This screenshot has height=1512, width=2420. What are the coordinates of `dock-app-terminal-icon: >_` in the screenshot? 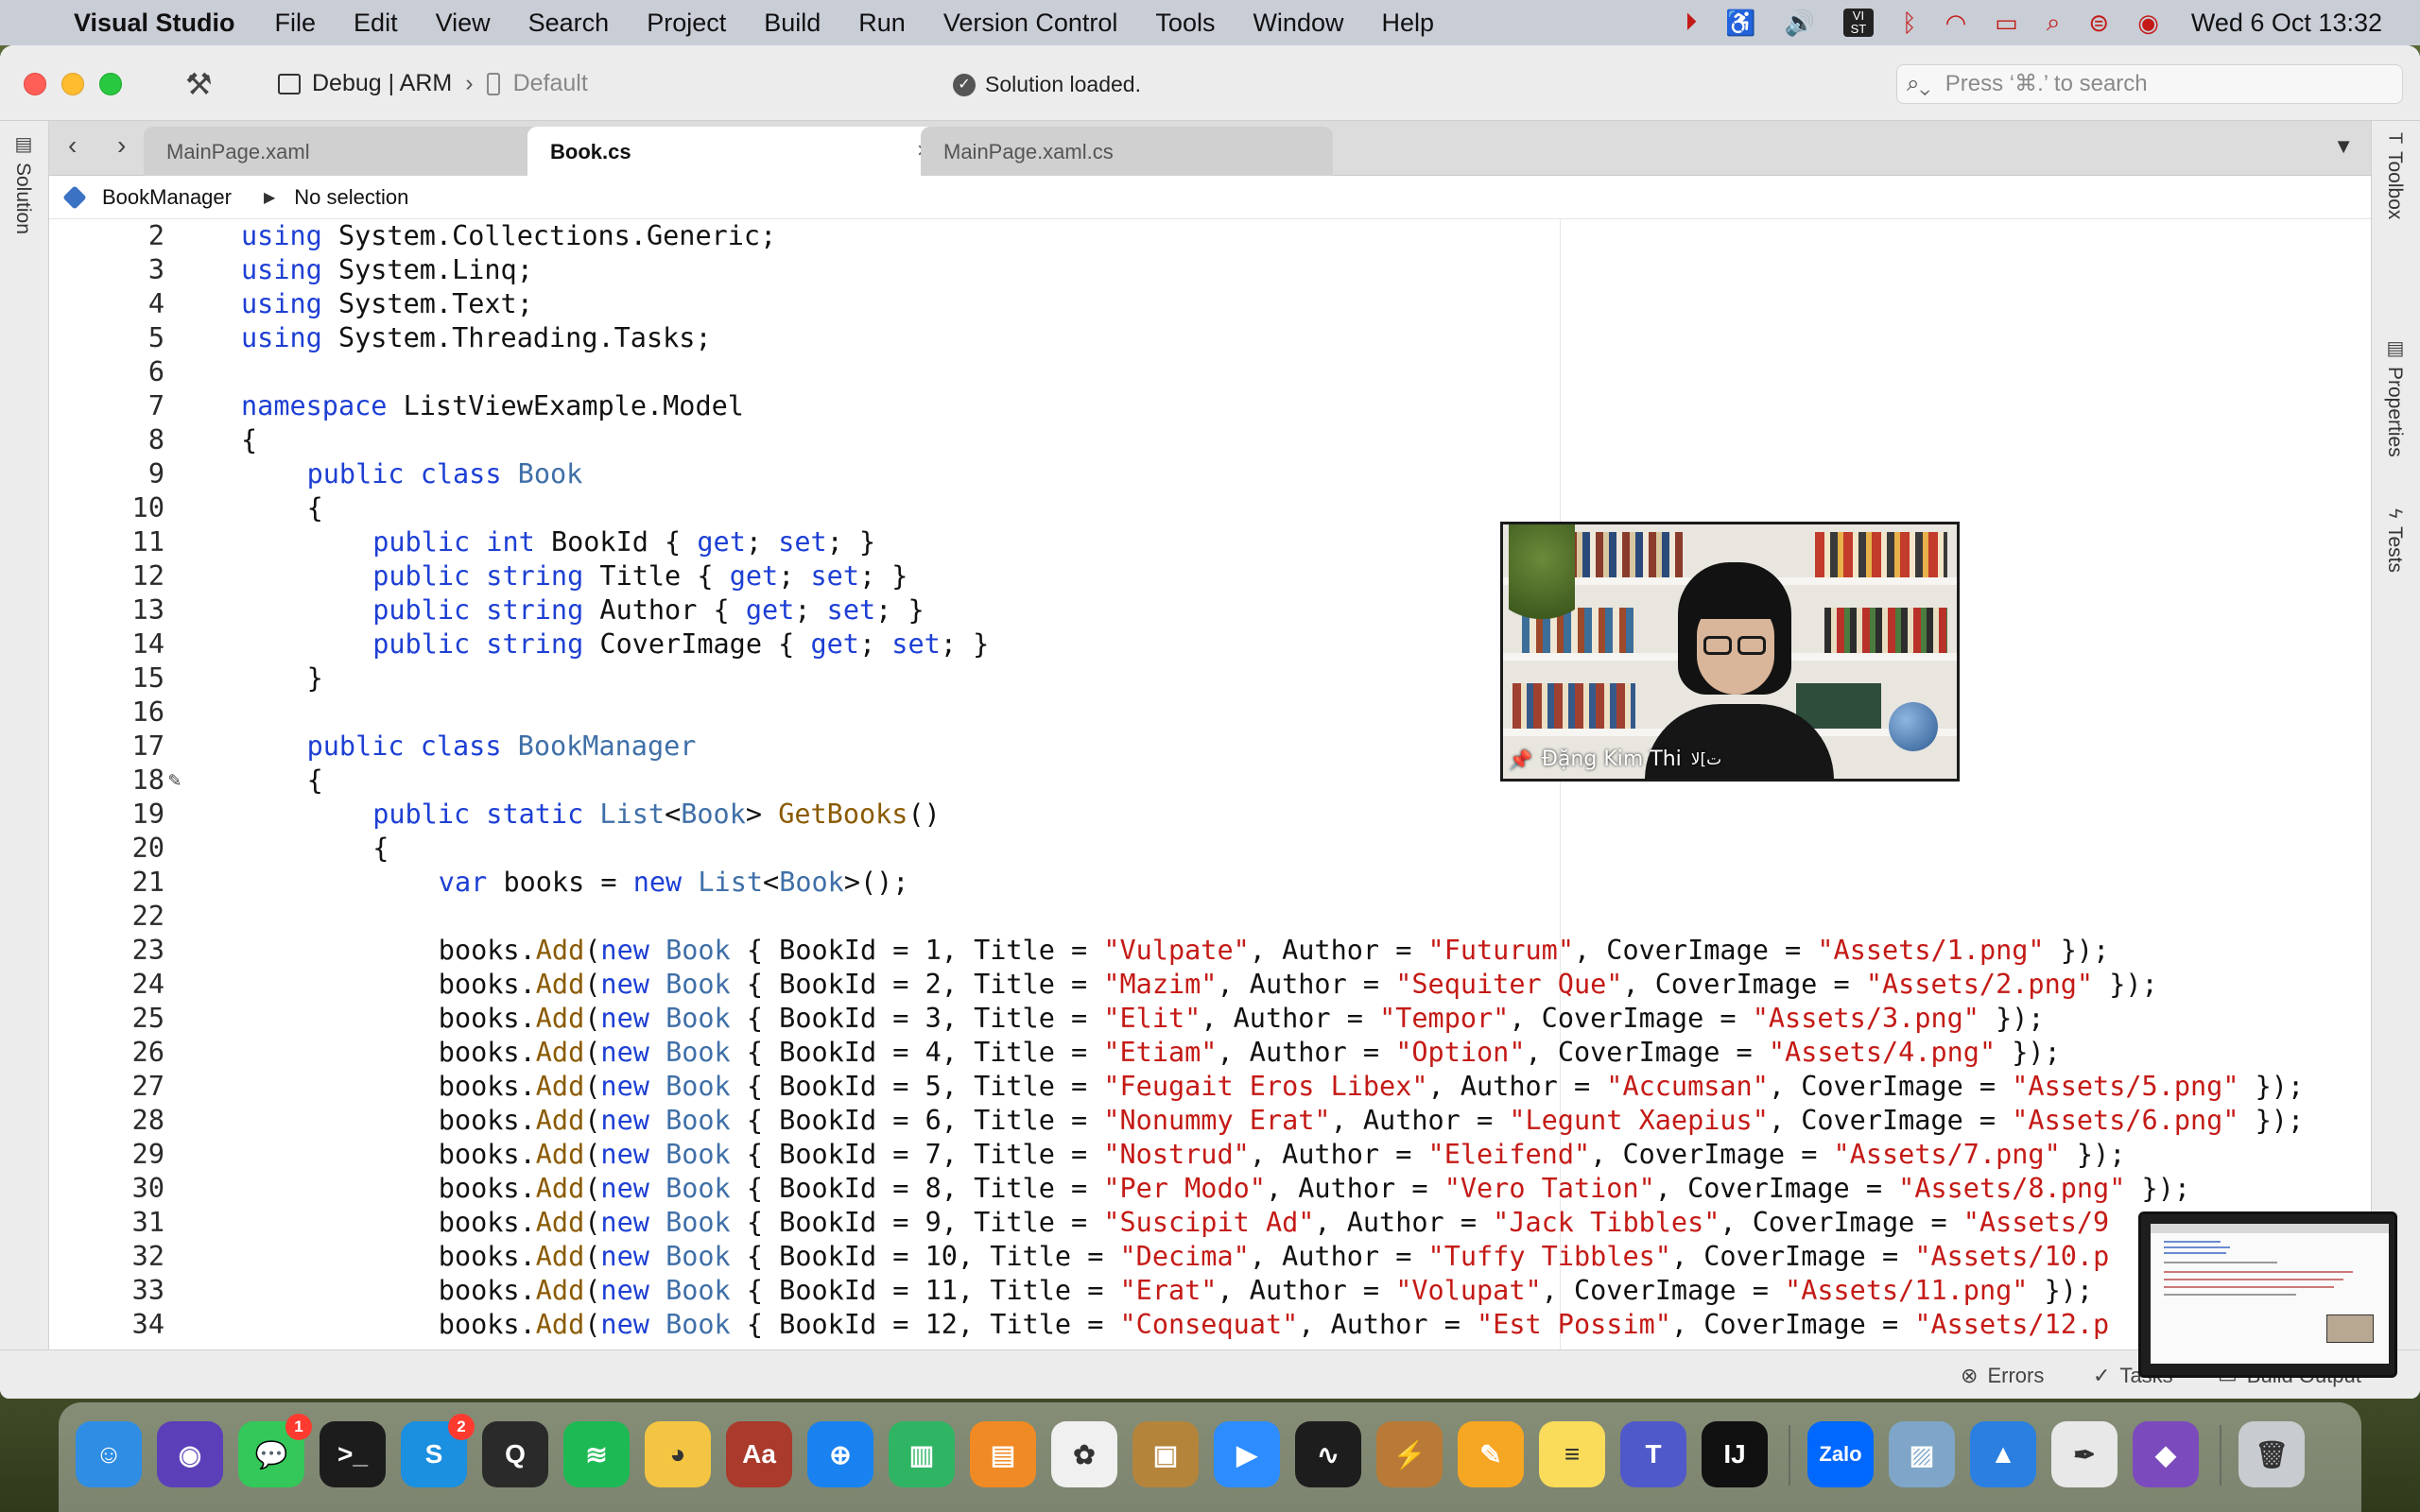 It's located at (353, 1454).